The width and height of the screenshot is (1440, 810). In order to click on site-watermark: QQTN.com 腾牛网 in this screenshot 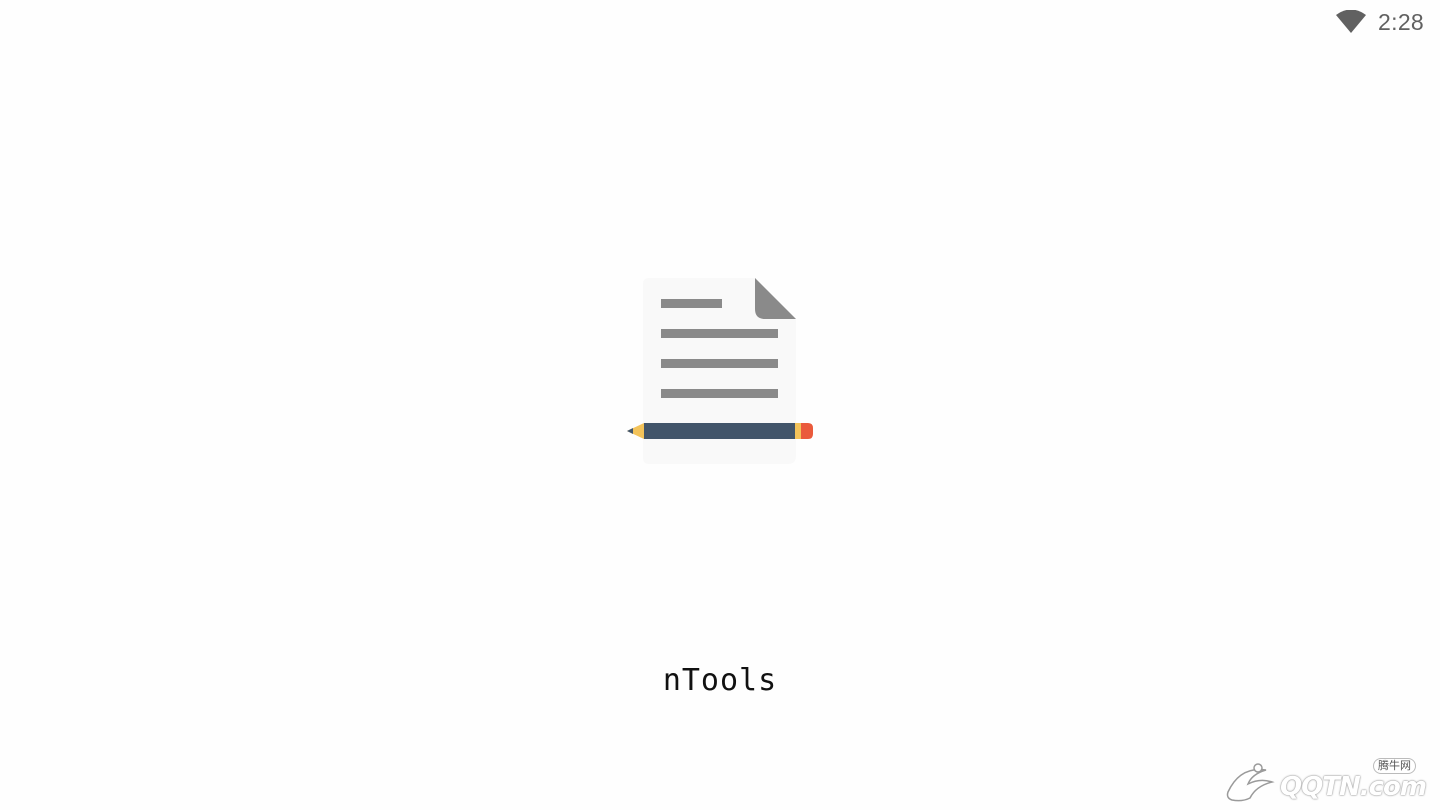, I will do `click(1327, 782)`.